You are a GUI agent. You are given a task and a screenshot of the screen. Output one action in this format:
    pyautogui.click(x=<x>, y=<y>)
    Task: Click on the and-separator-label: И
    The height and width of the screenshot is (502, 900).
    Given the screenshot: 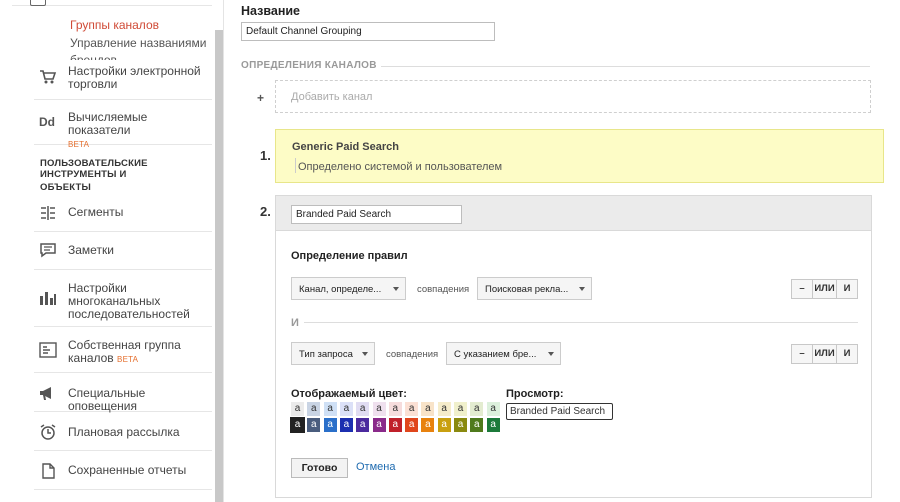 What is the action you would take?
    pyautogui.click(x=295, y=323)
    